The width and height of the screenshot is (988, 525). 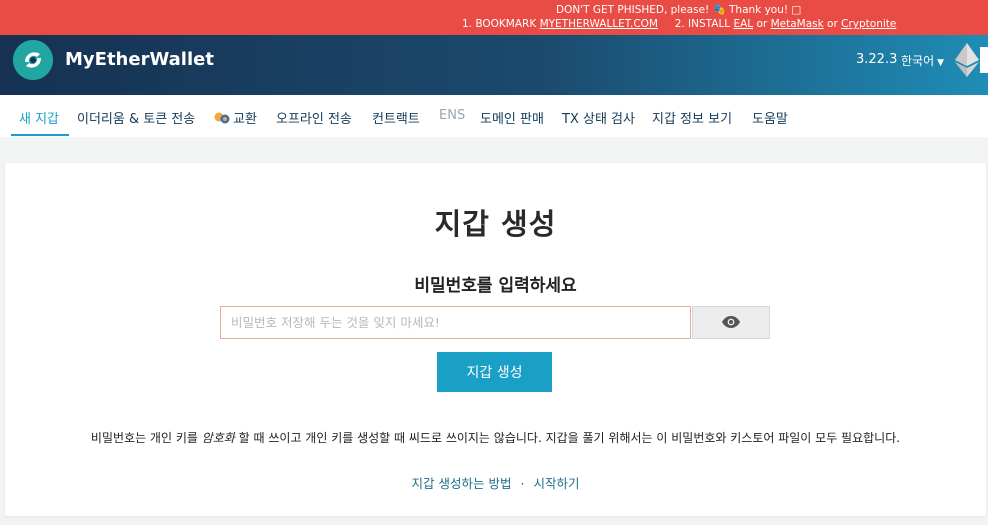 I want to click on password-prompt-heading: 비밀번호를 입력하세요, so click(x=495, y=286).